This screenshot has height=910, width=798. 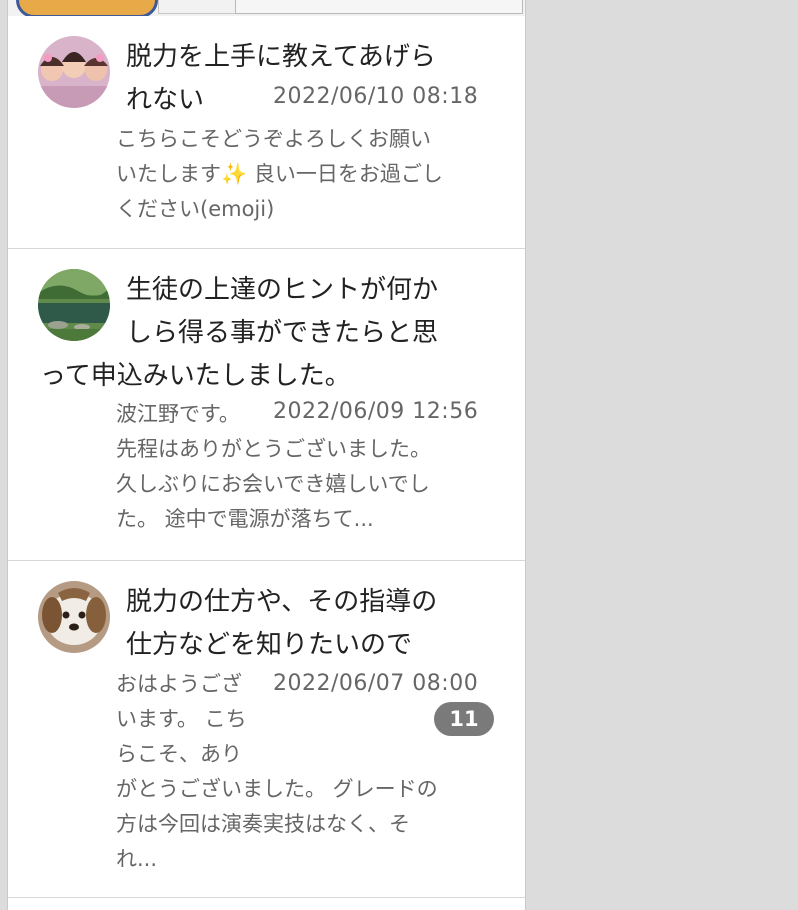 What do you see at coordinates (179, 754) in the screenshot?
I see `preview-line: らこそ、あり` at bounding box center [179, 754].